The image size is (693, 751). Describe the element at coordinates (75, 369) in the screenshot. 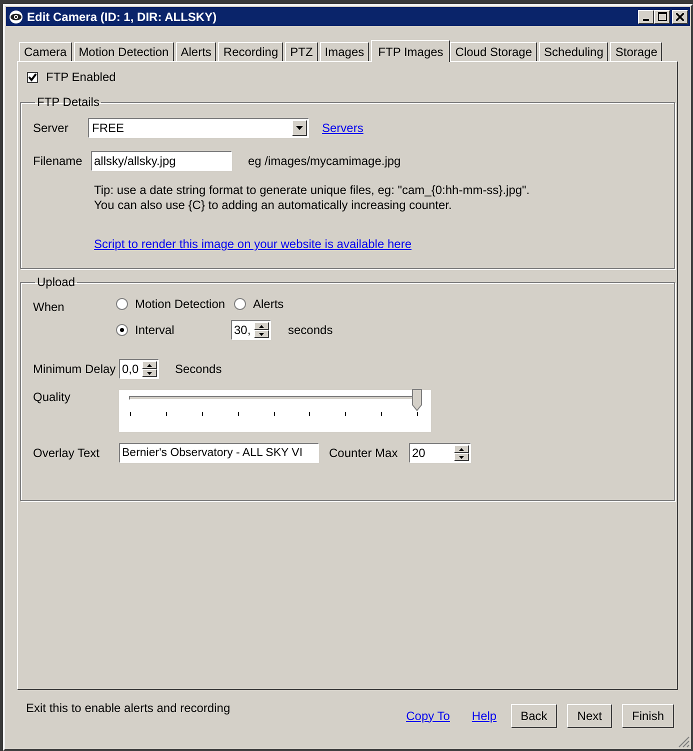

I see `field-label: Minimum Delay` at that location.